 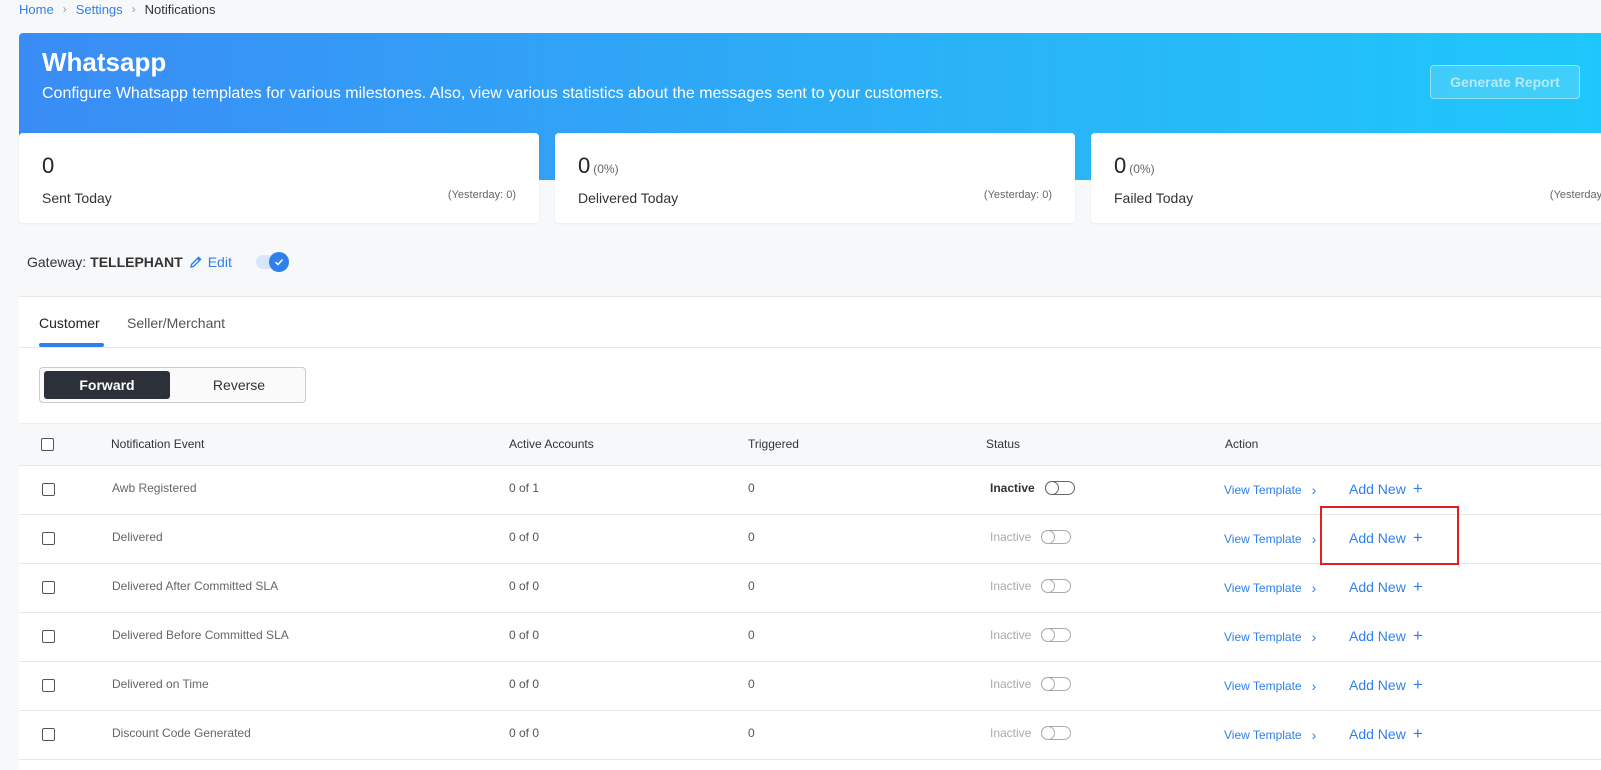 I want to click on select-all-checkbox, so click(x=47, y=444).